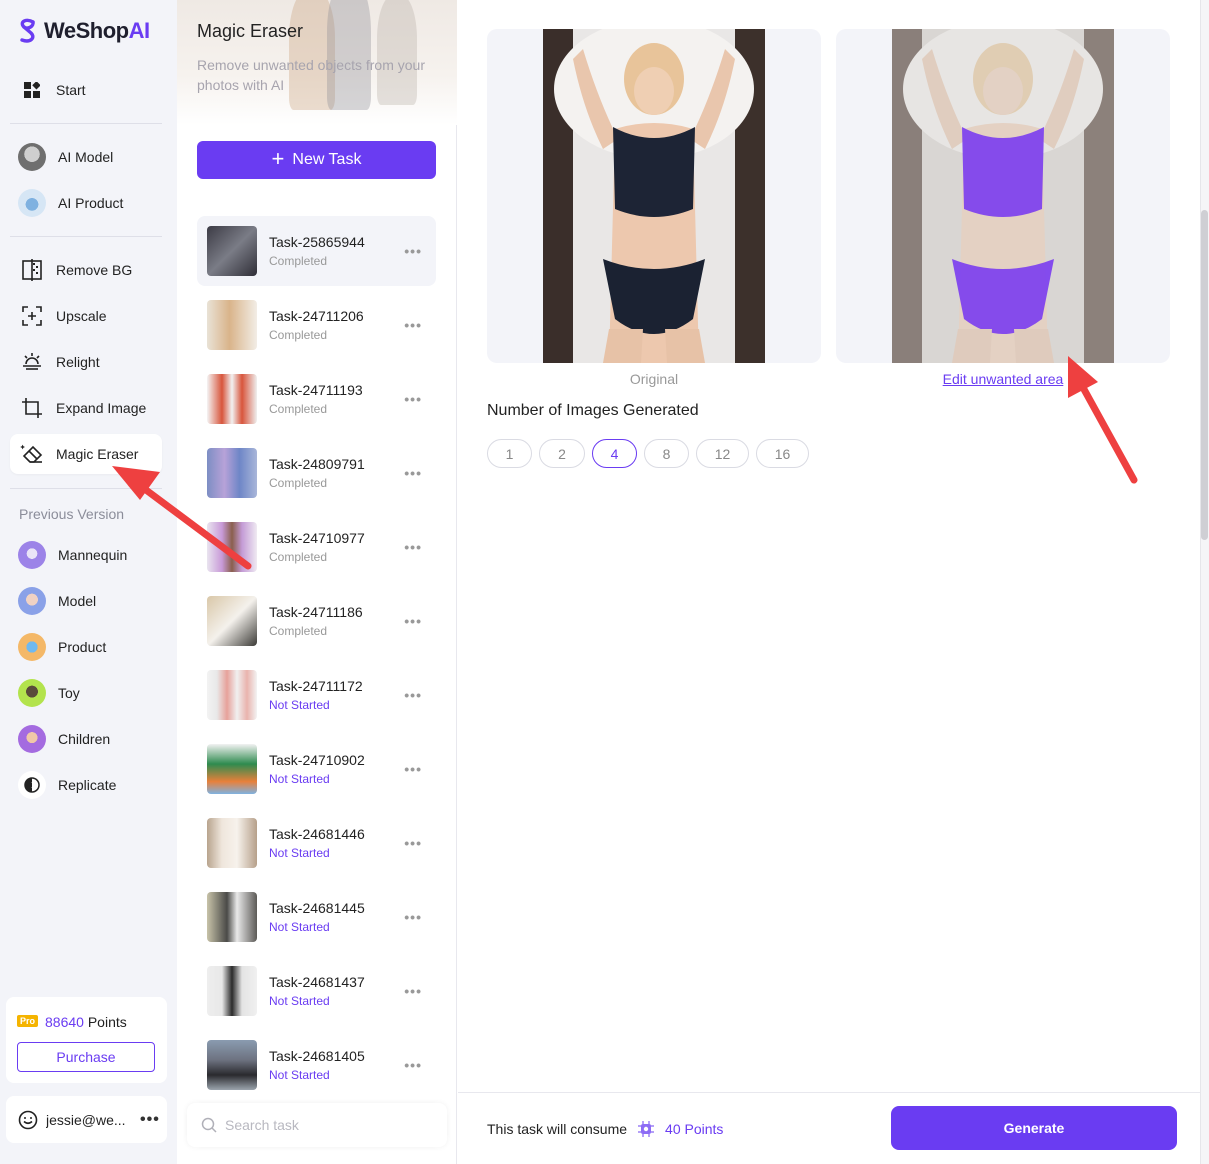 The width and height of the screenshot is (1209, 1164). What do you see at coordinates (78, 362) in the screenshot?
I see `nav-label: Relight` at bounding box center [78, 362].